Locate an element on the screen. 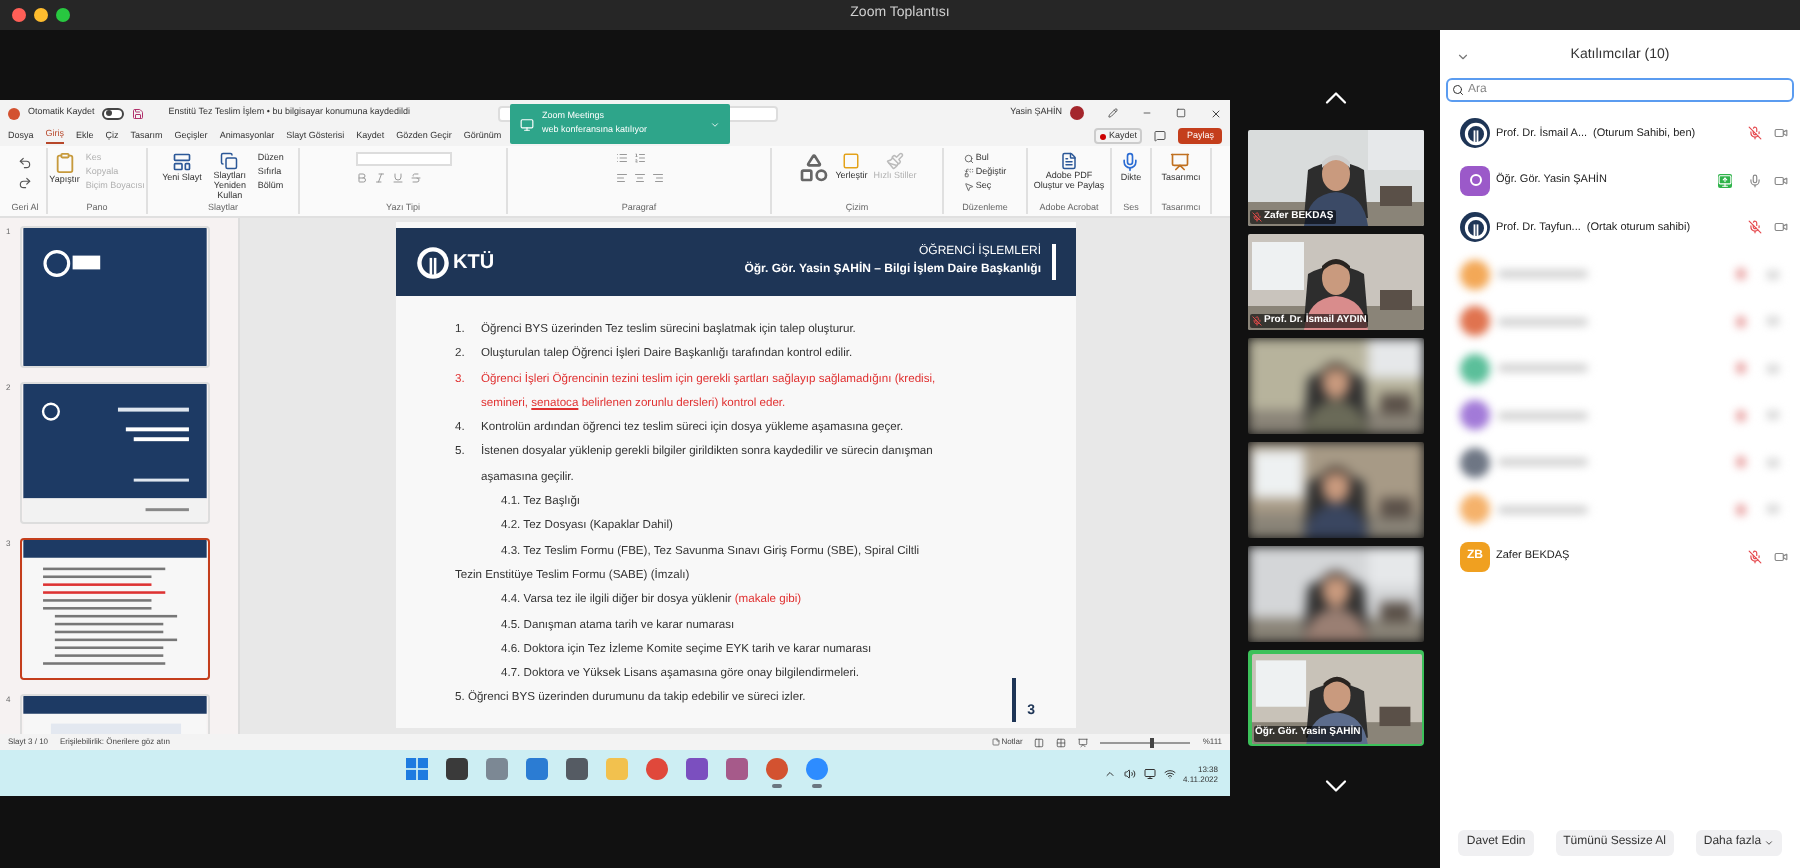  display-icon is located at coordinates (1149, 773).